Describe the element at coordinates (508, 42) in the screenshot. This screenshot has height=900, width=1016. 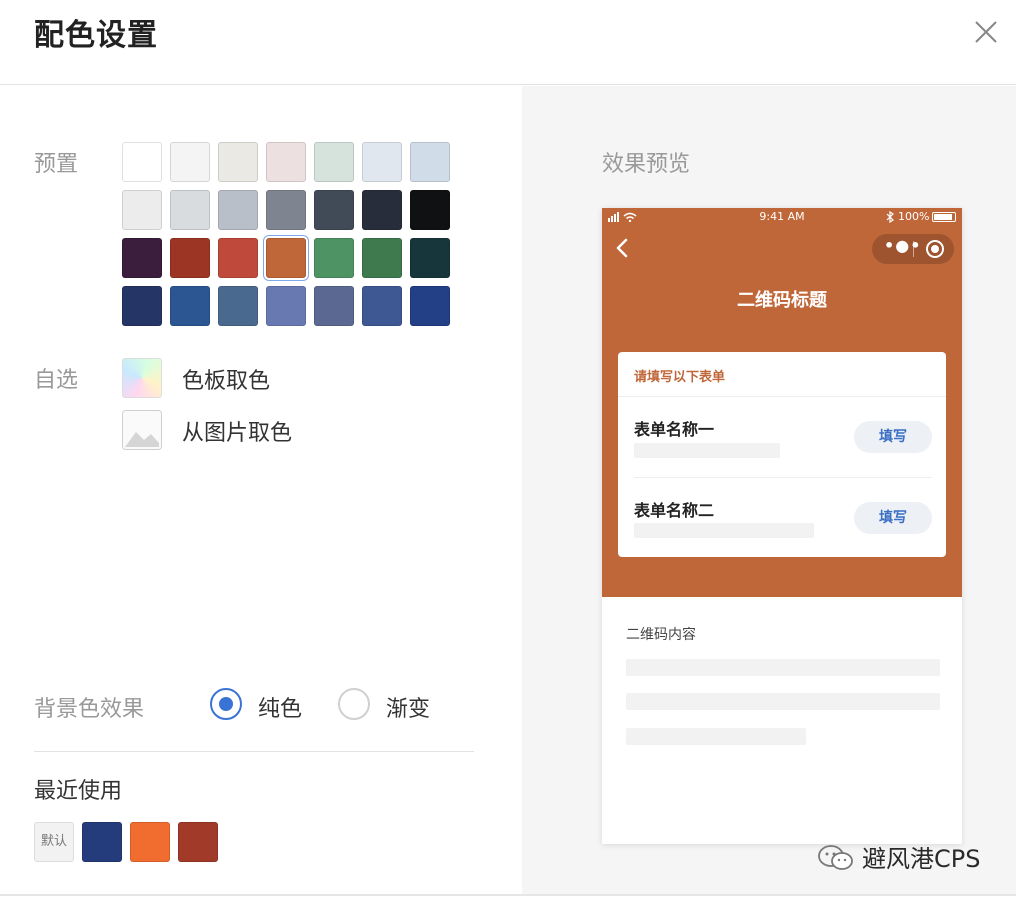
I see `dialog-header: 配色设置` at that location.